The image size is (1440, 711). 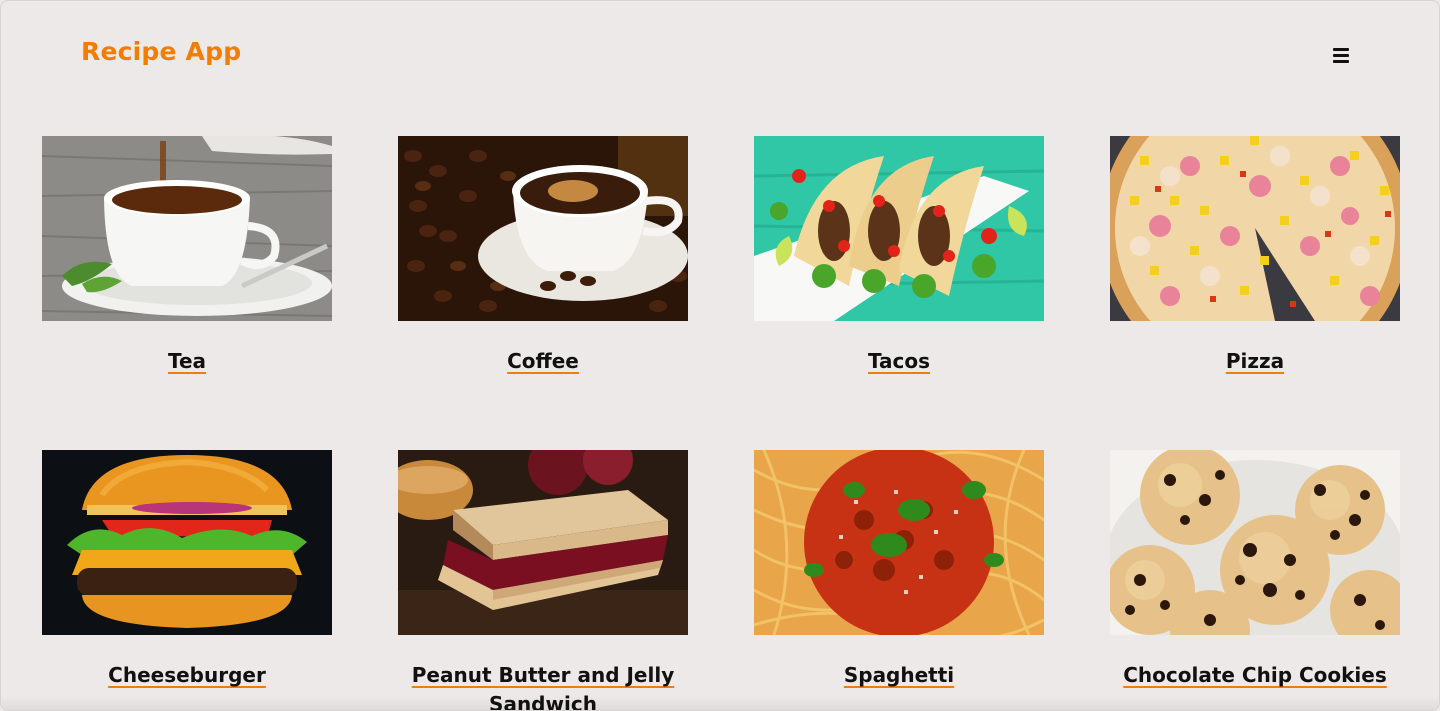 I want to click on recipe-card-tacos: Tacos, so click(x=899, y=256).